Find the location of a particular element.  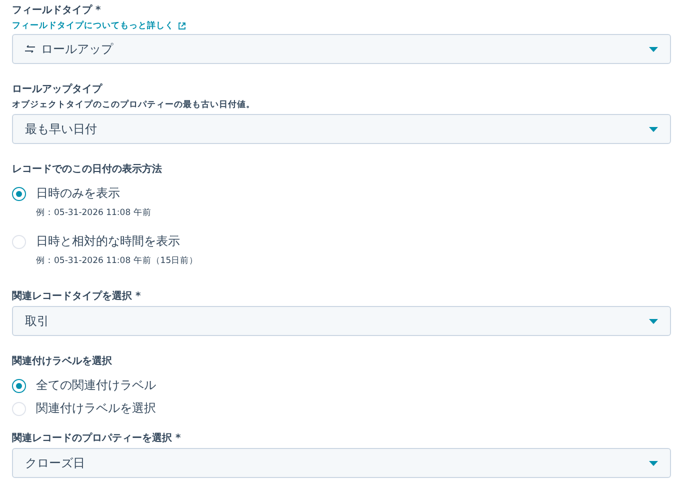

radio-option: 日時と相対的な時間を表示 is located at coordinates (96, 241).